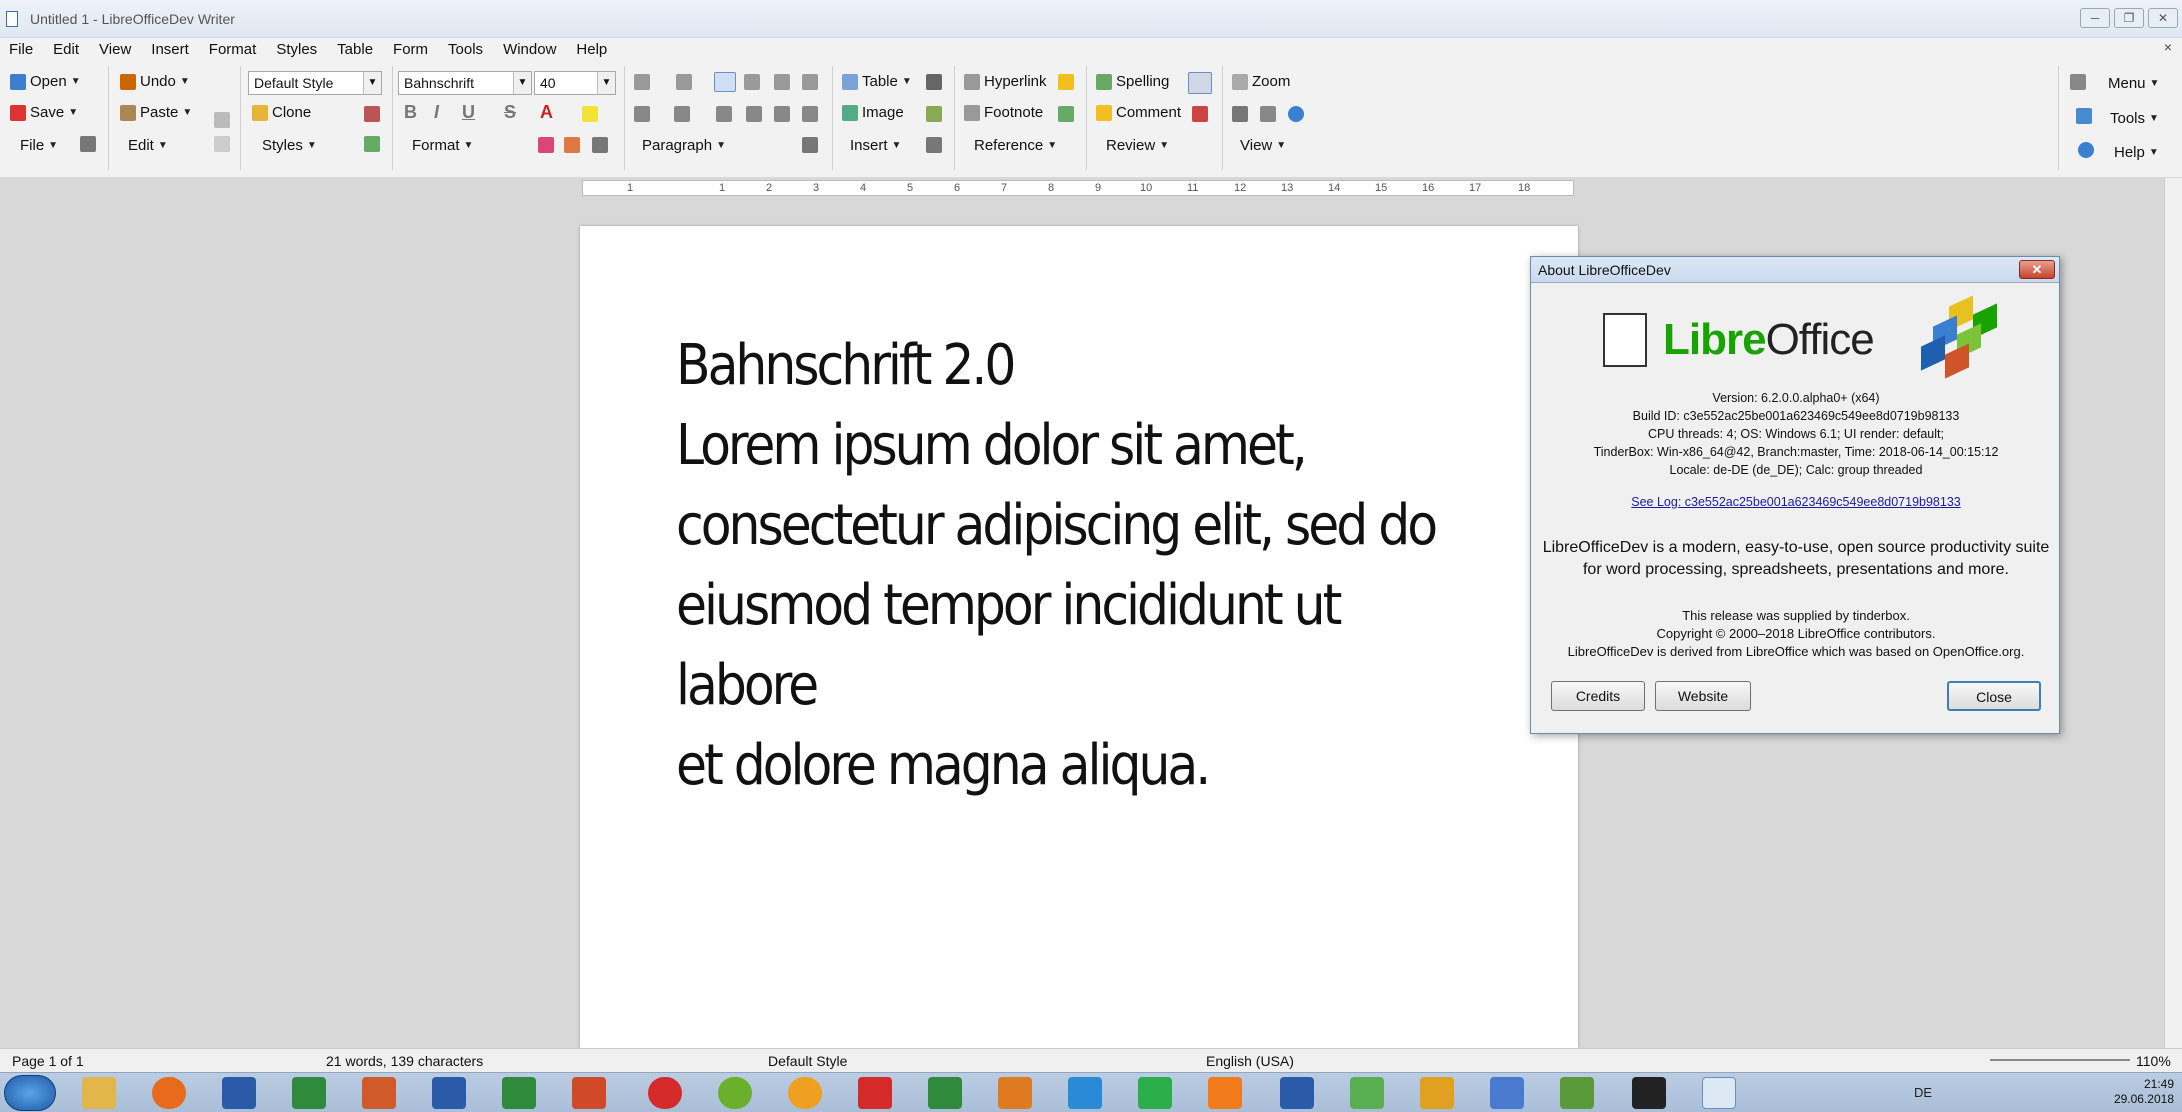 The height and width of the screenshot is (1112, 2182). What do you see at coordinates (315, 83) in the screenshot?
I see `paragraph-style-combo: Default Style ▼` at bounding box center [315, 83].